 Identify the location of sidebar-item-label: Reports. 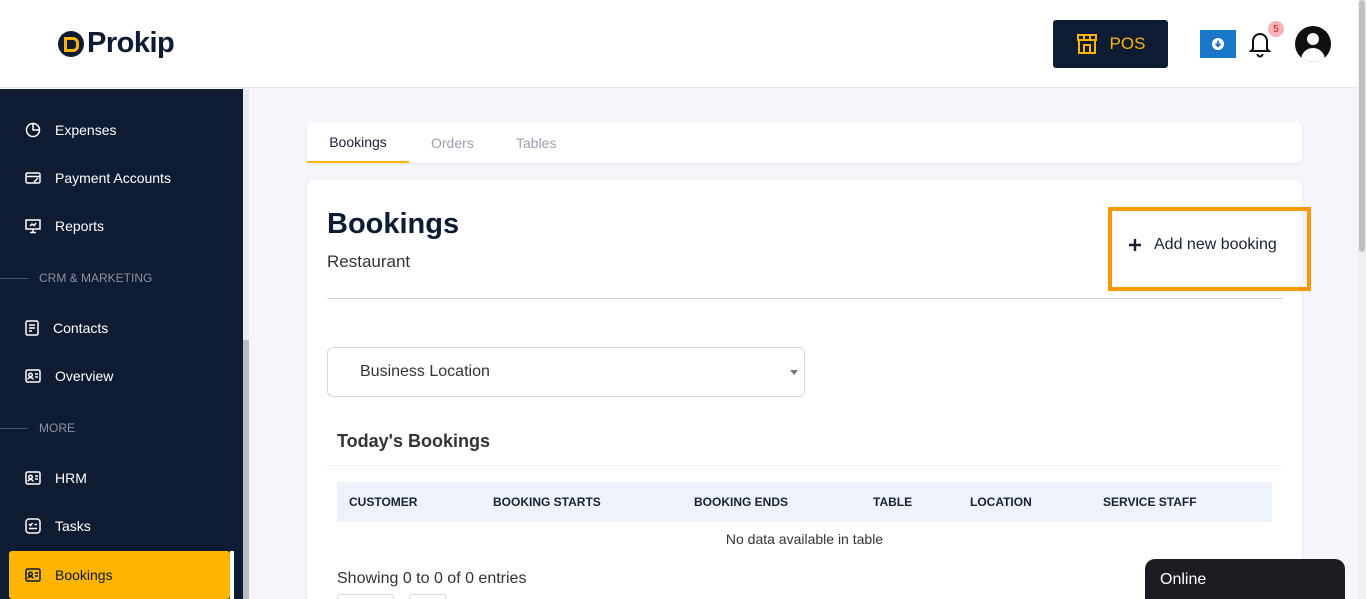
(80, 226).